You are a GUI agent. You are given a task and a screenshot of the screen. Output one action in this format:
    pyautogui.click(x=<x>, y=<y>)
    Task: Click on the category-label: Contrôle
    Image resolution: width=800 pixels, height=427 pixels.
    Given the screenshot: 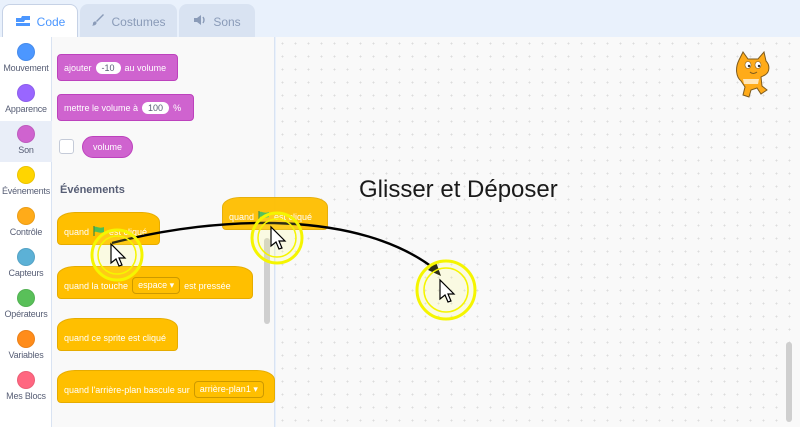 What is the action you would take?
    pyautogui.click(x=26, y=232)
    